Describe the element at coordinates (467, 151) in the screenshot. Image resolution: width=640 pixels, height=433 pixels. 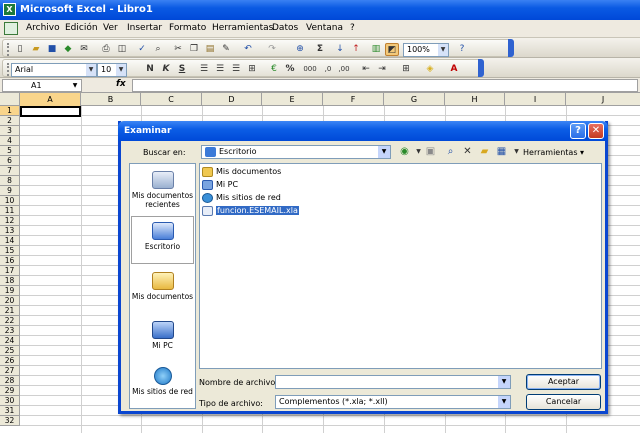
I see `delete-icon: ✕` at that location.